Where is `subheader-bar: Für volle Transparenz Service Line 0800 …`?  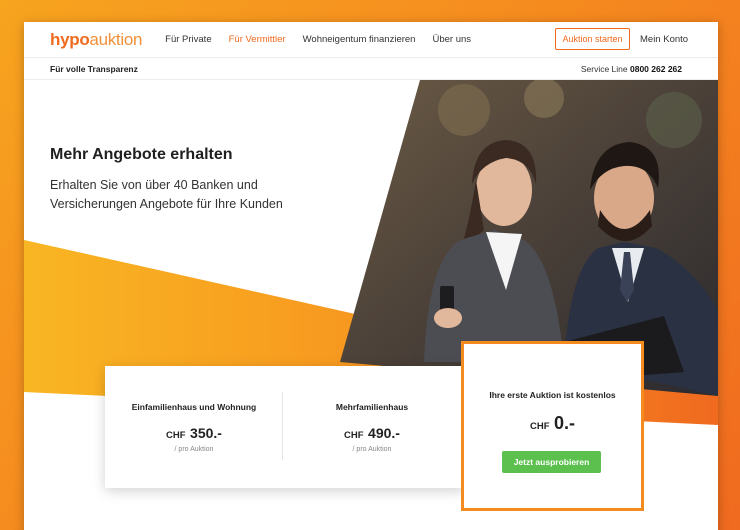
subheader-bar: Für volle Transparenz Service Line 0800 … is located at coordinates (371, 69).